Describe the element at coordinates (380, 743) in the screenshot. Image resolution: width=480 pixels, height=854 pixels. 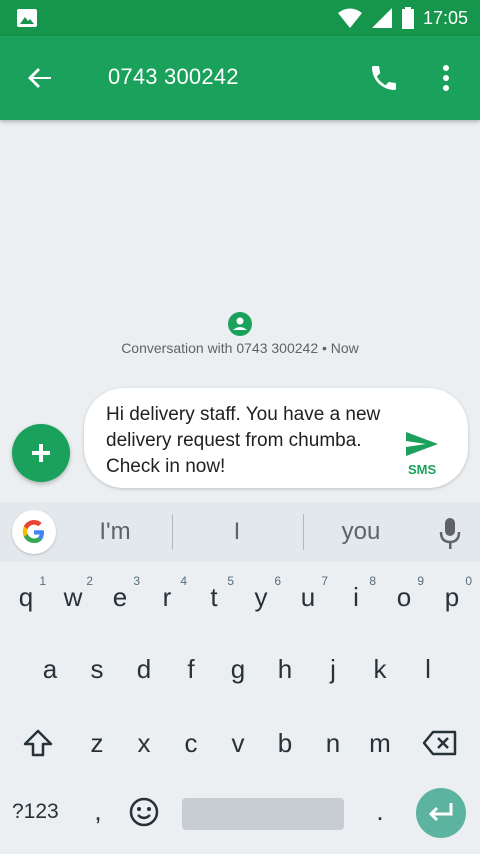
I see `key-m: m` at that location.